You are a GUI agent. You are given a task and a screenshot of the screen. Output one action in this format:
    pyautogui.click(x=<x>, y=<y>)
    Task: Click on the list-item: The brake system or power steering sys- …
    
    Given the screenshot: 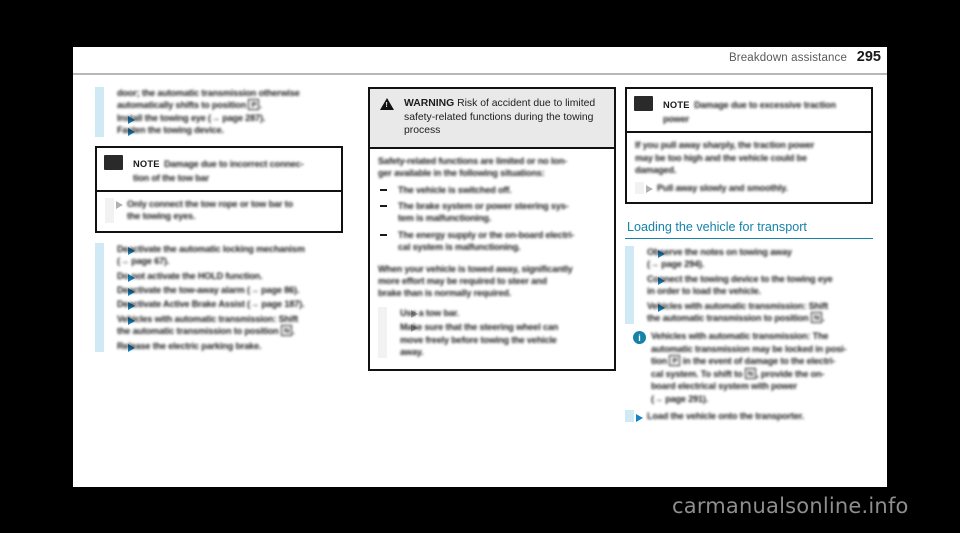 What is the action you would take?
    pyautogui.click(x=502, y=212)
    